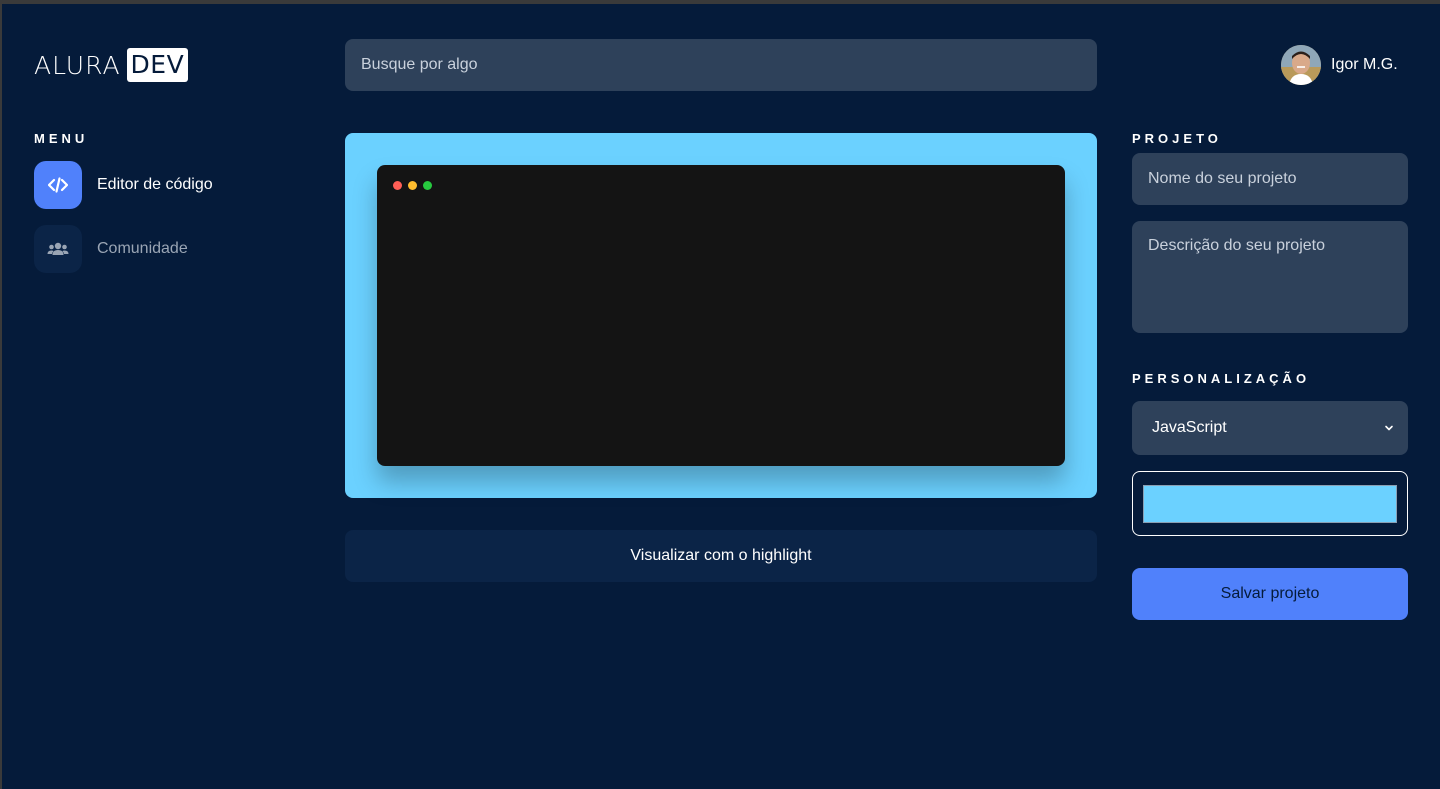  Describe the element at coordinates (397, 185) in the screenshot. I see `close-dot-icon` at that location.